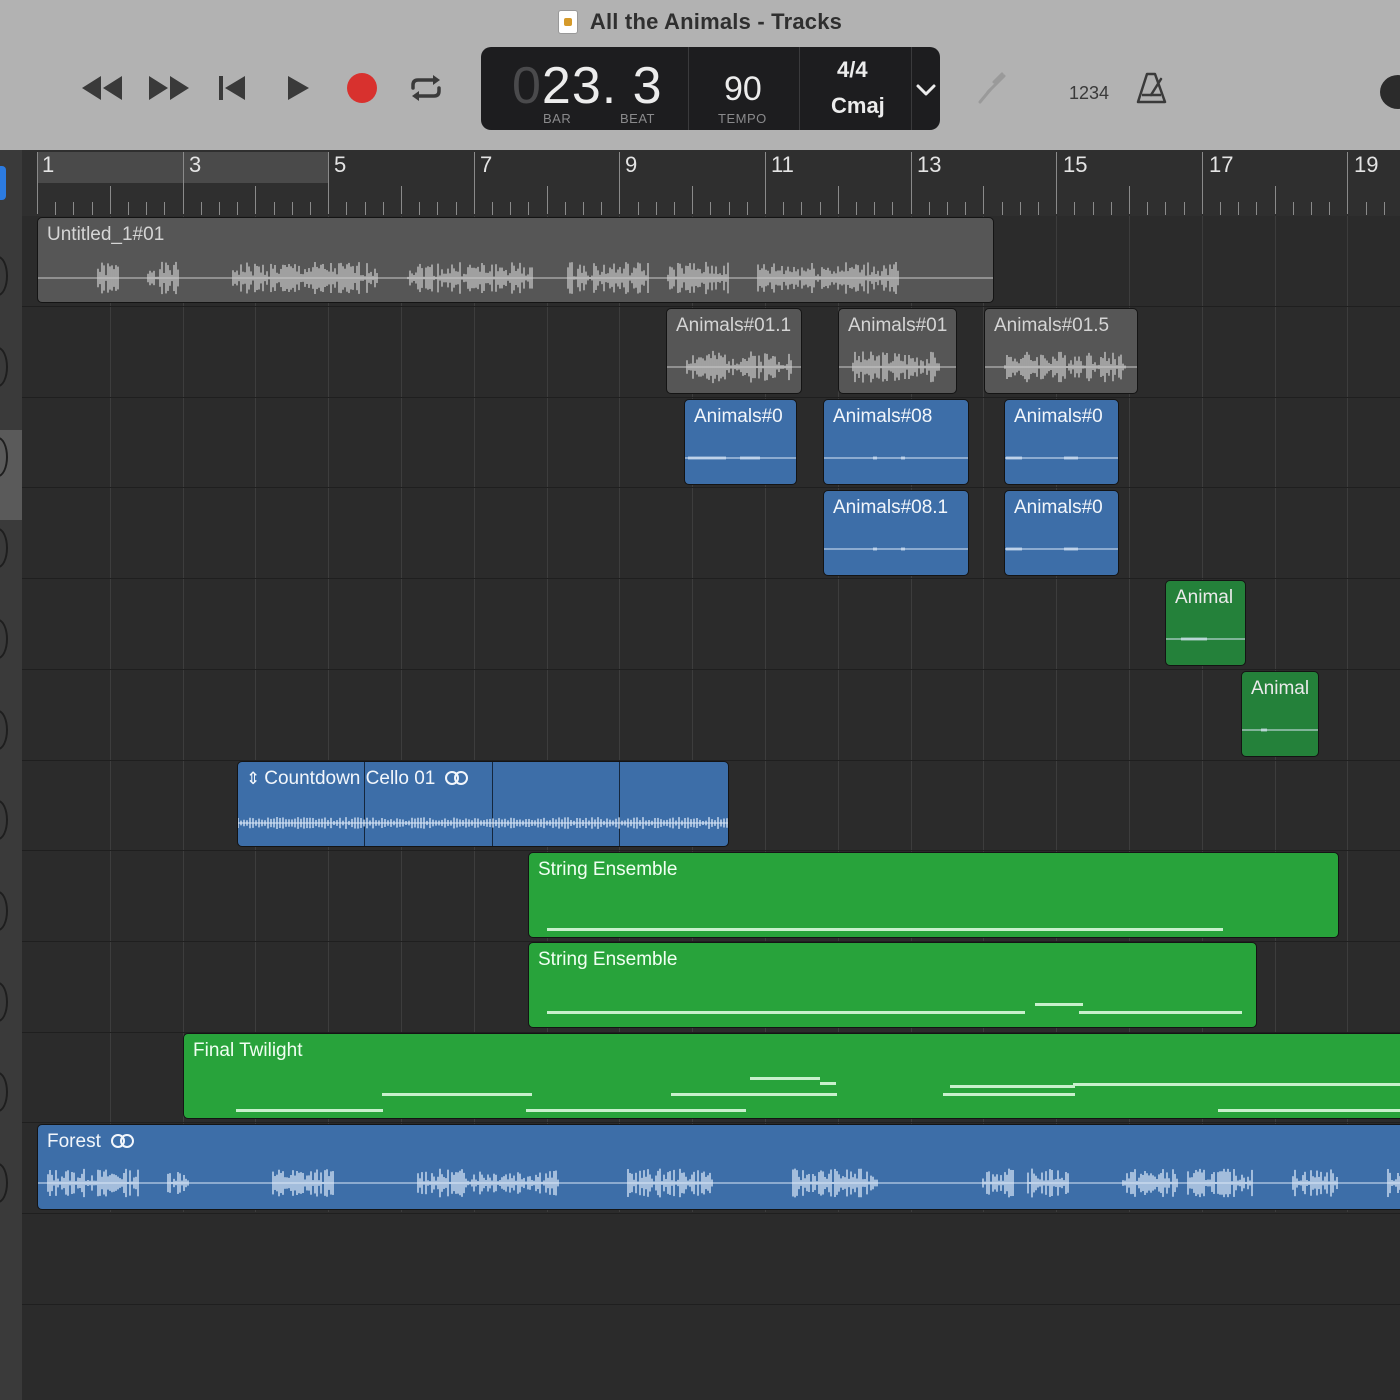 The width and height of the screenshot is (1400, 1400). What do you see at coordinates (350, 778) in the screenshot?
I see `region-name: Countdown Cello 01` at bounding box center [350, 778].